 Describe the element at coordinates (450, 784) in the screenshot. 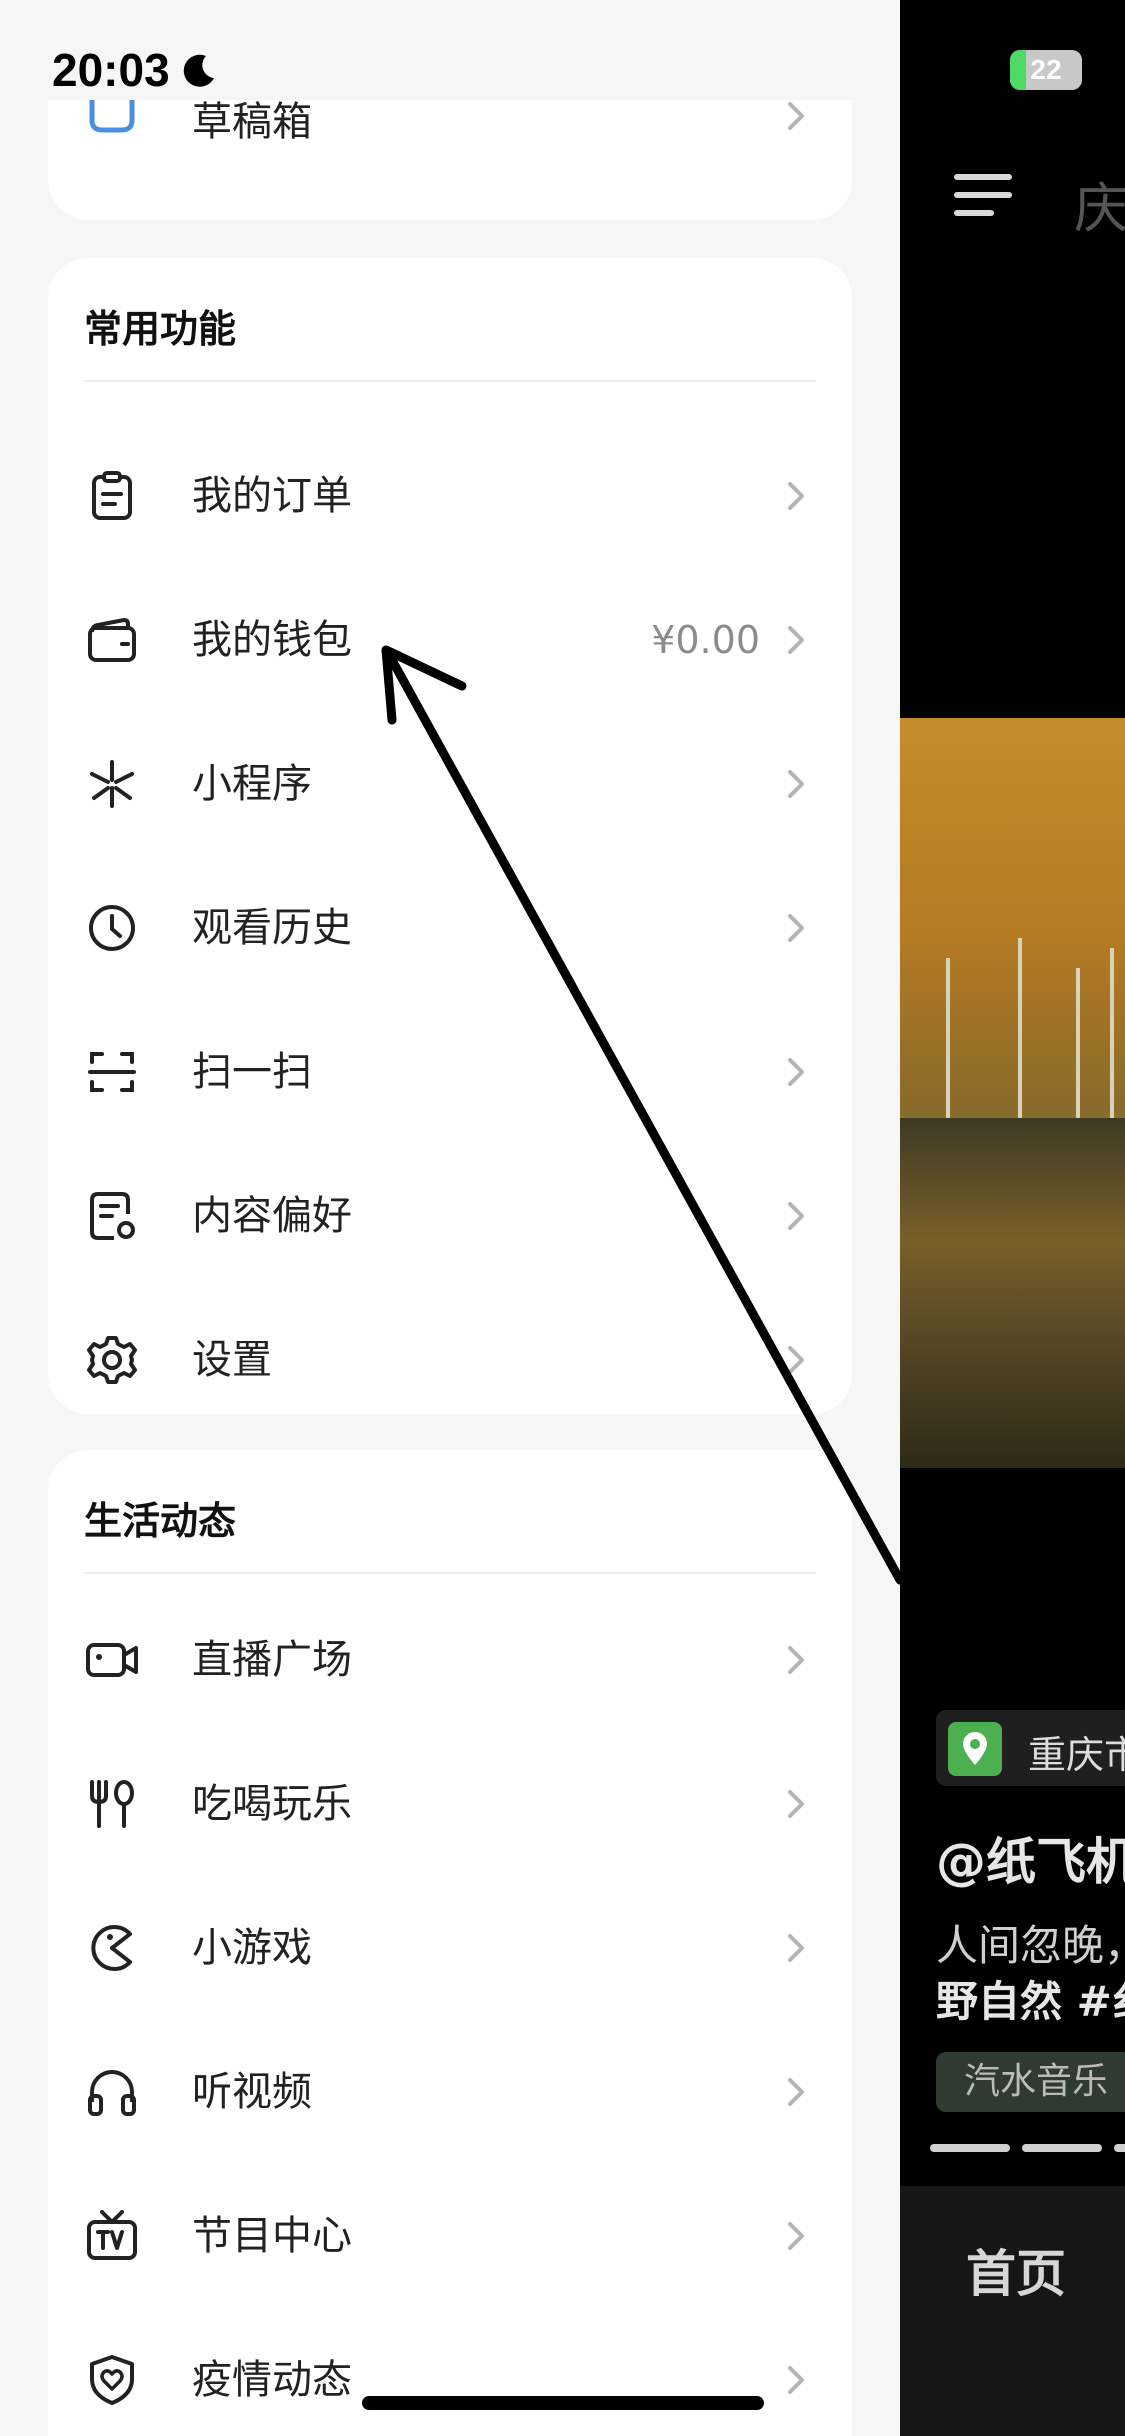

I see `menu-item-mini-programs: 小程序` at that location.